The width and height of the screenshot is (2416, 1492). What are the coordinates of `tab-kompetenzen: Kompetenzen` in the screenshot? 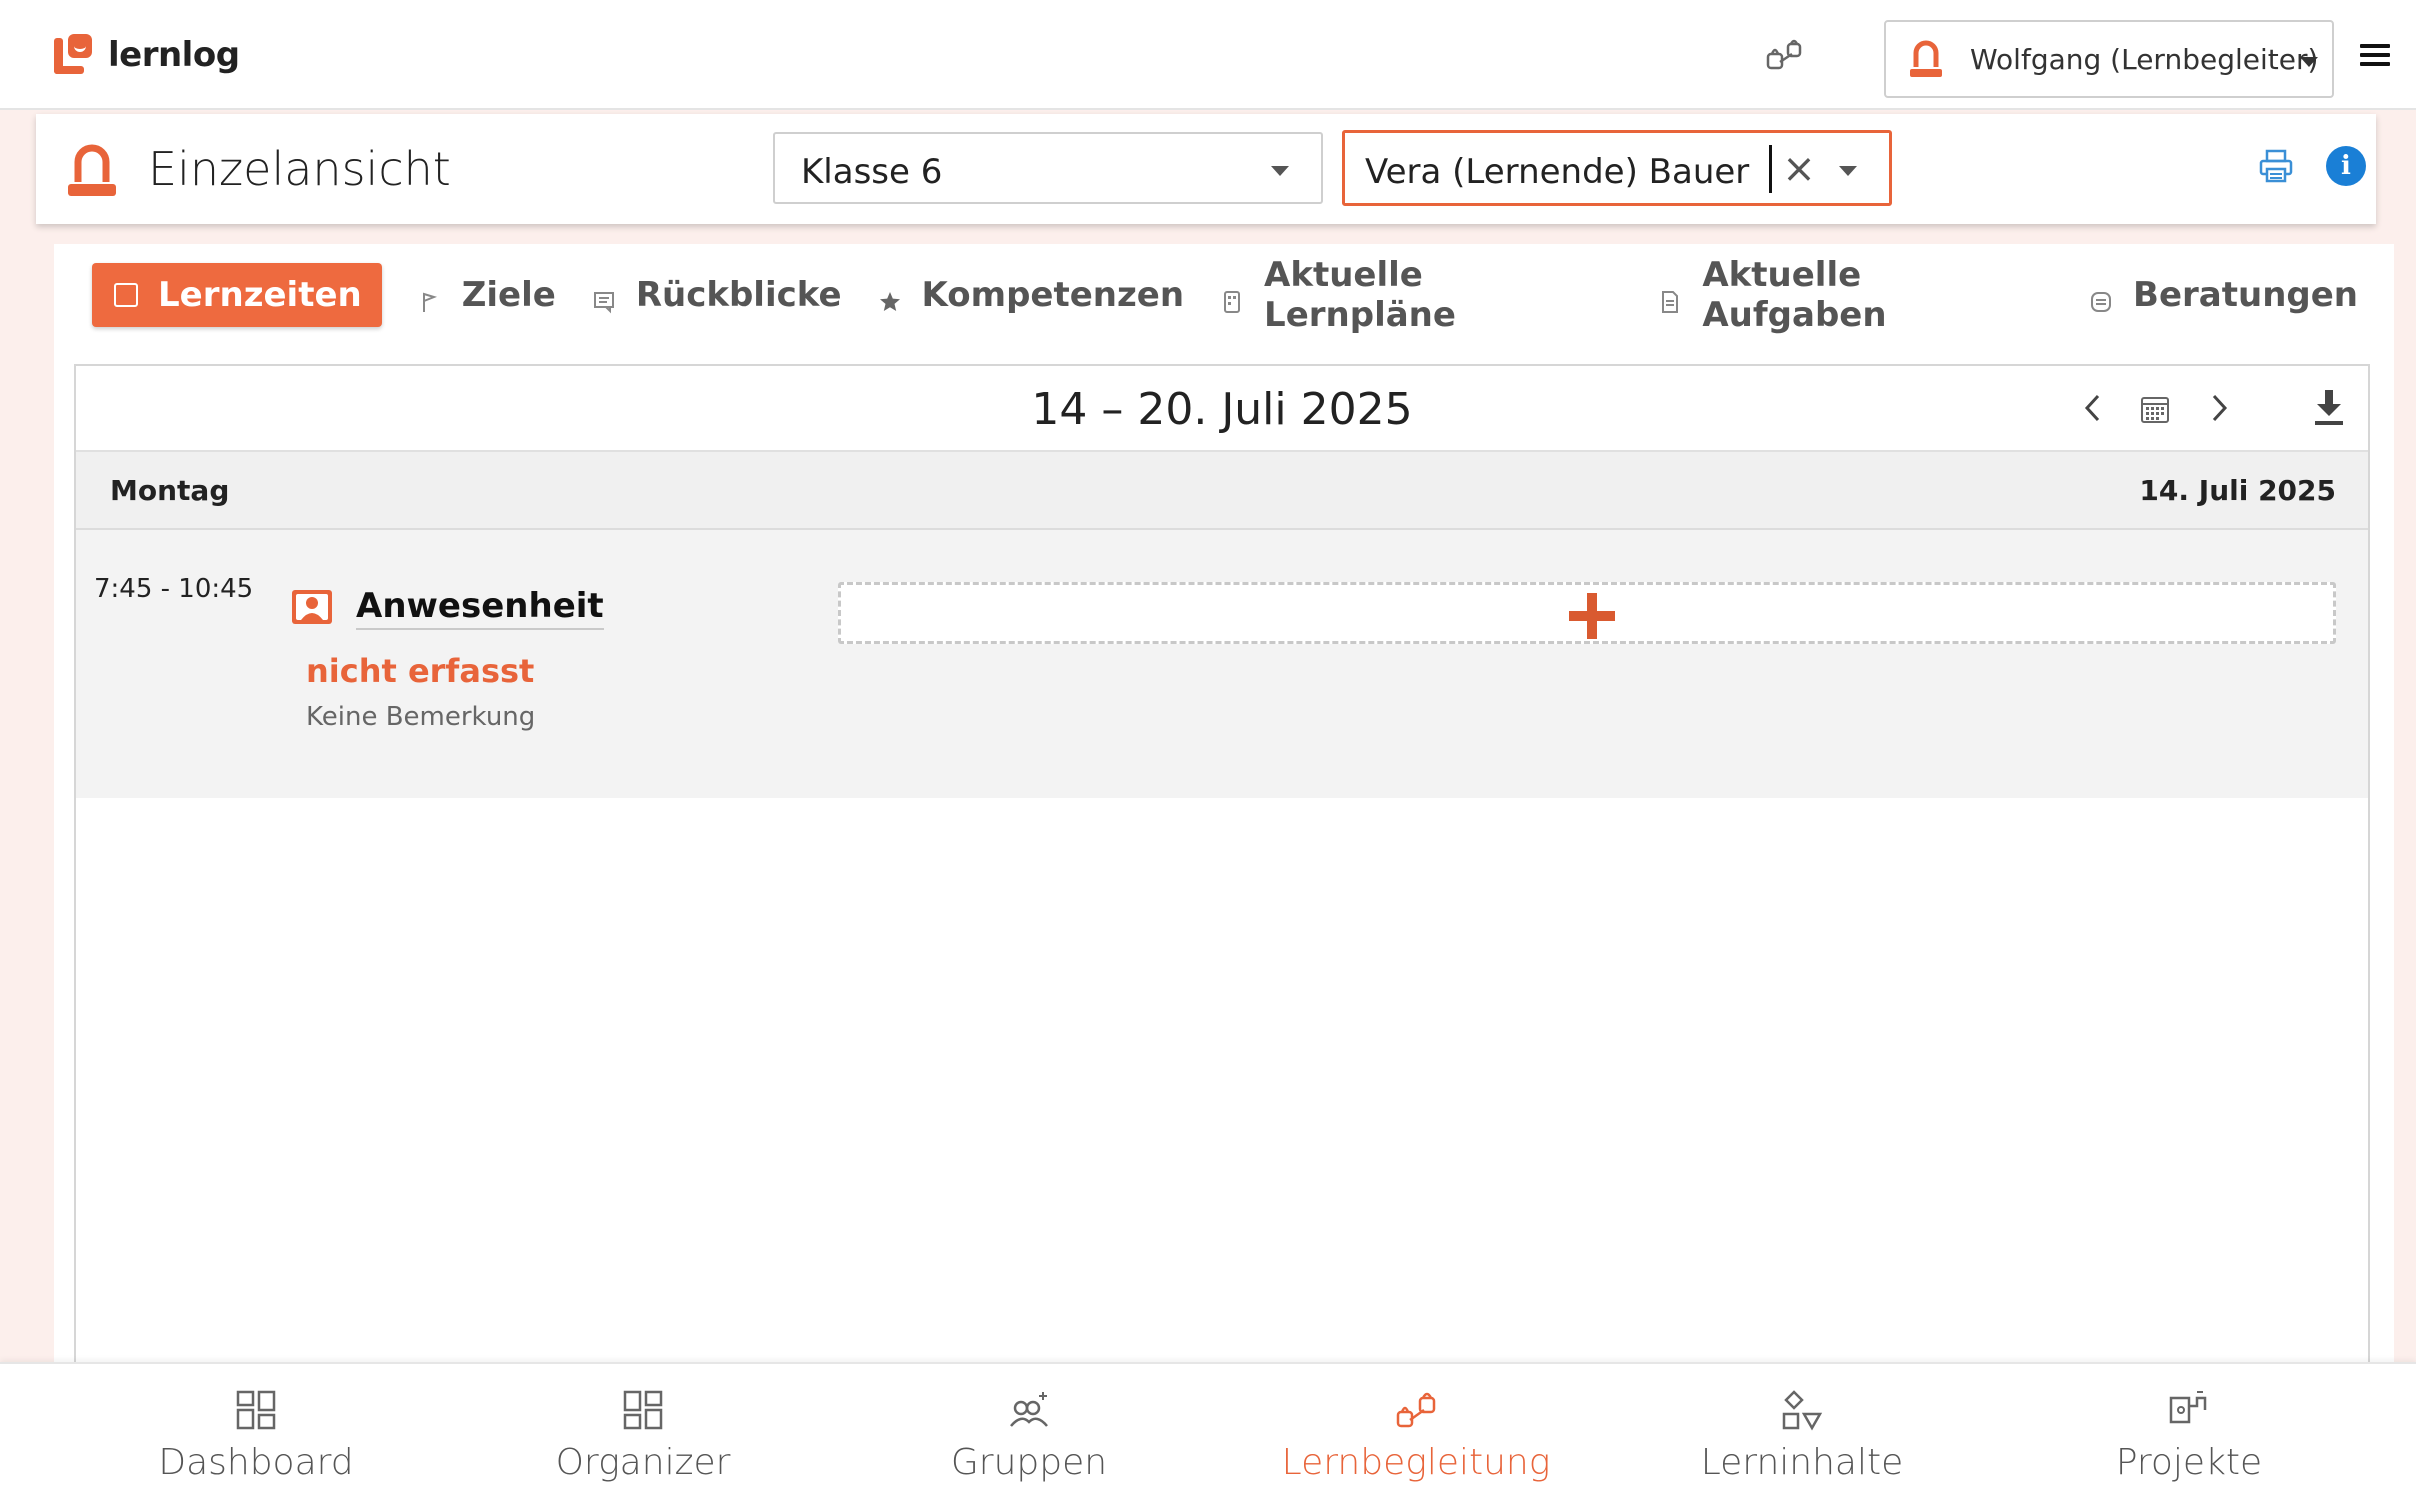 It's located at (1031, 295).